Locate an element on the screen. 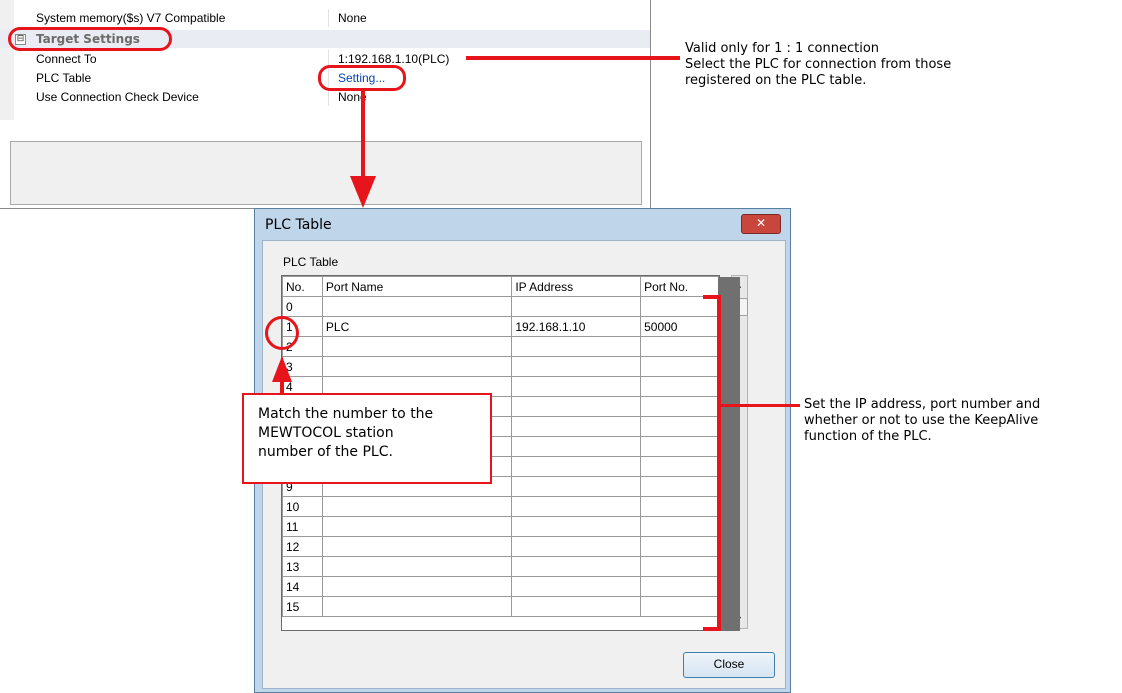  prop-value: 1:192.168.1.10(PLC) is located at coordinates (394, 59).